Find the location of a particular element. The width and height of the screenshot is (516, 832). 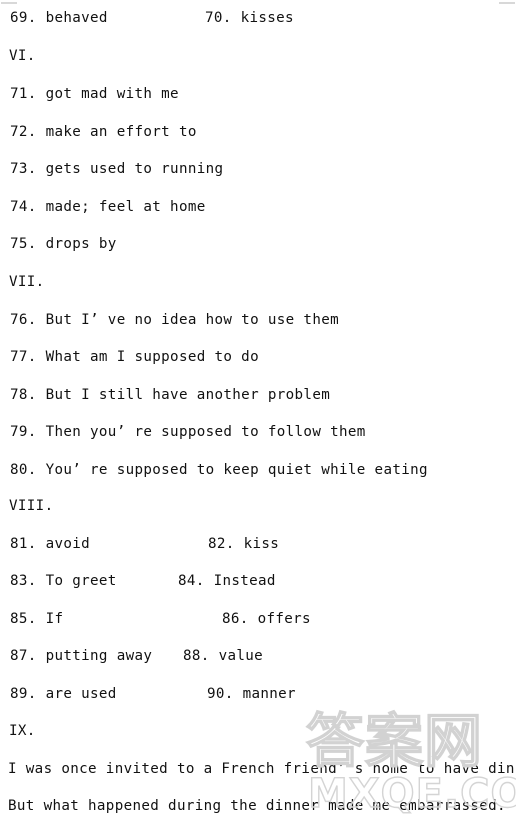

section-heading-vi: VI. is located at coordinates (22, 56).